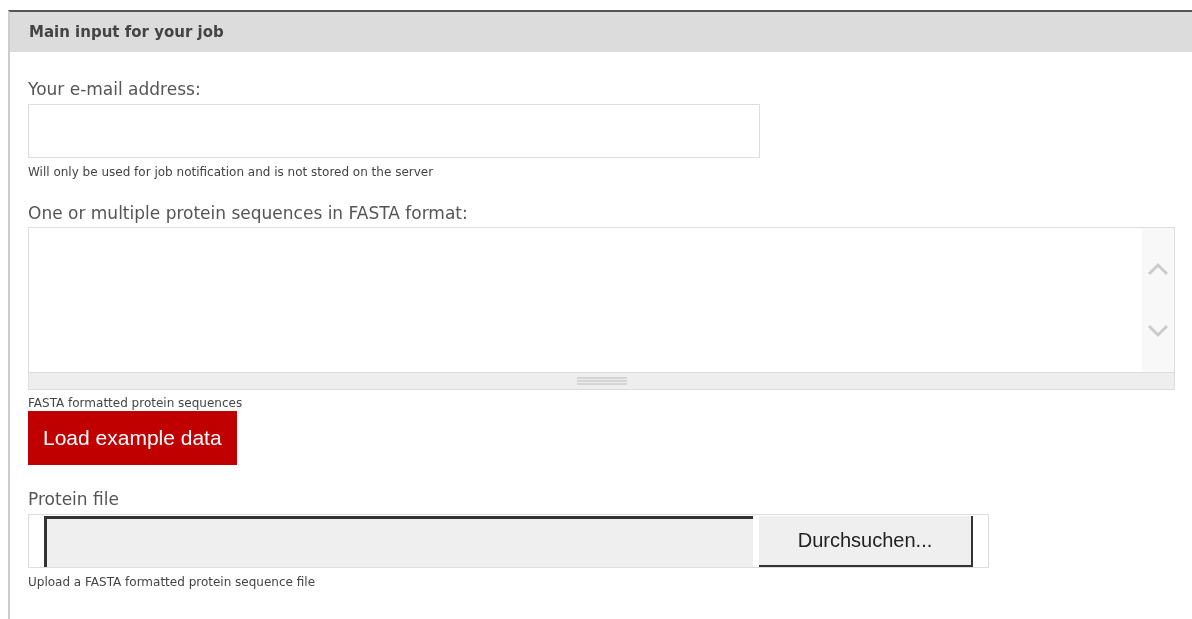  I want to click on field-label: Your e-mail address:, so click(114, 89).